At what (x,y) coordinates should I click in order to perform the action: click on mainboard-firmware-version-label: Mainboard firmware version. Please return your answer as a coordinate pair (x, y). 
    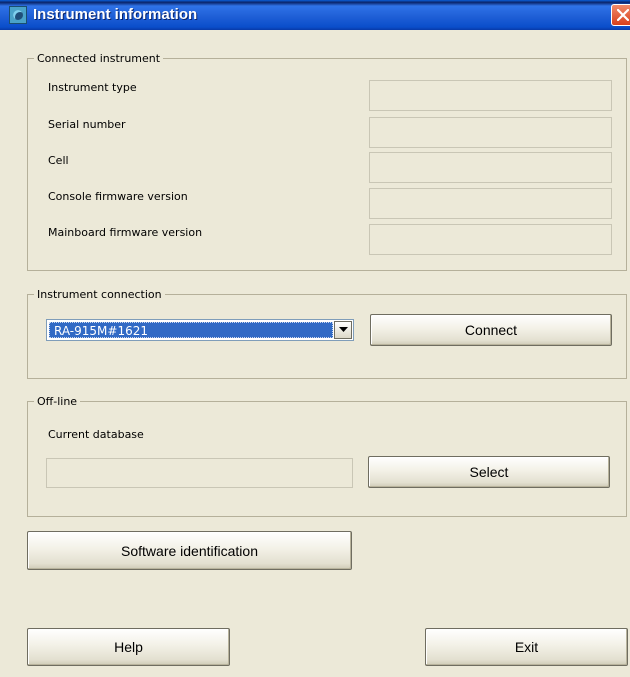
    Looking at the image, I should click on (125, 232).